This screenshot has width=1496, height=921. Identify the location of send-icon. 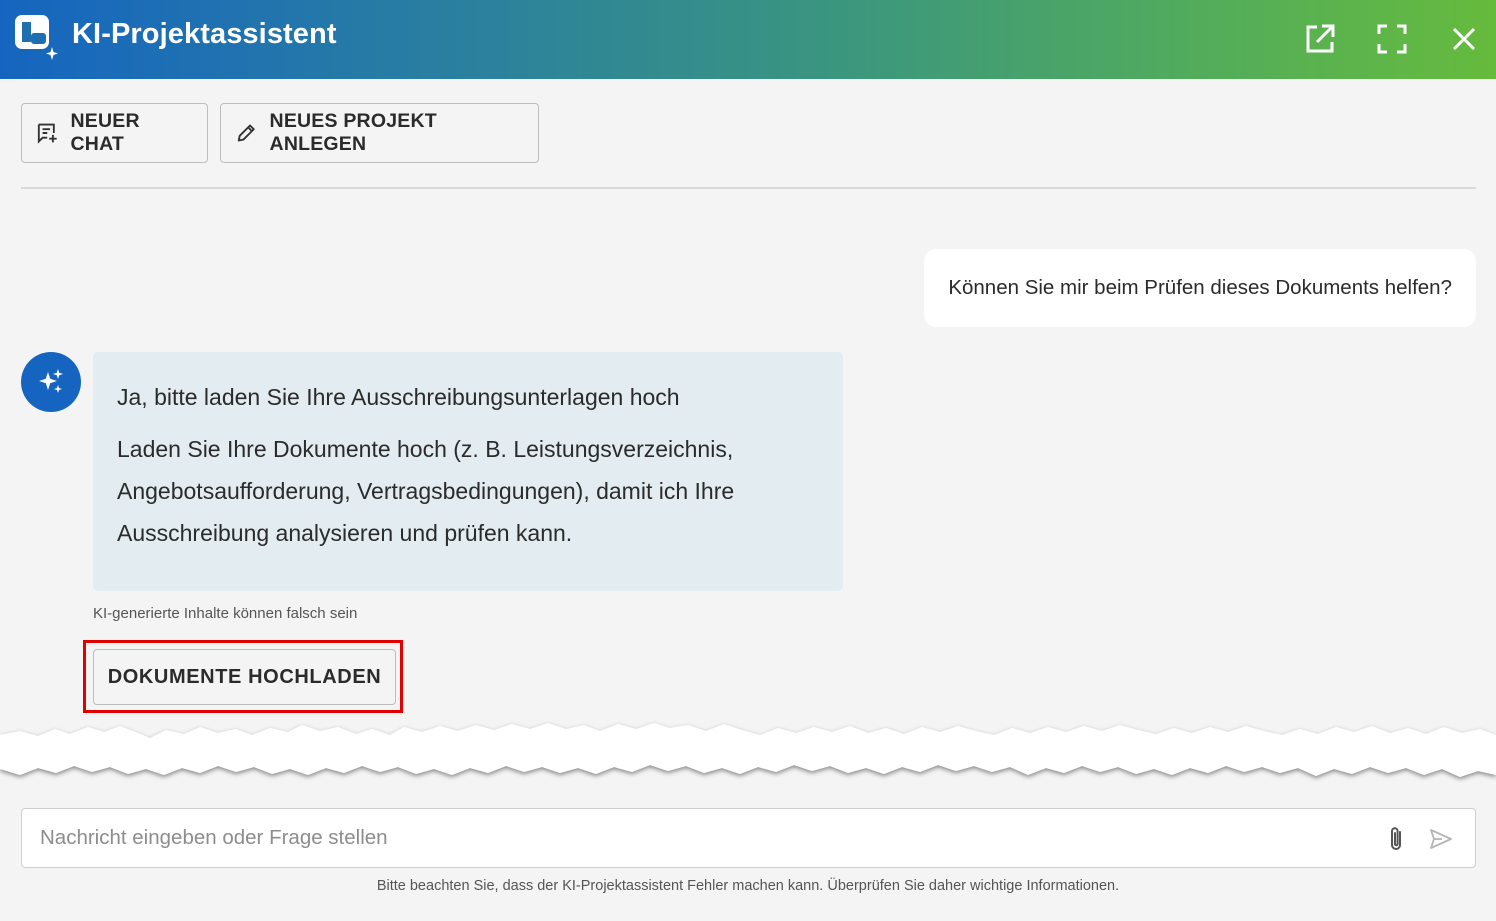
(1441, 839).